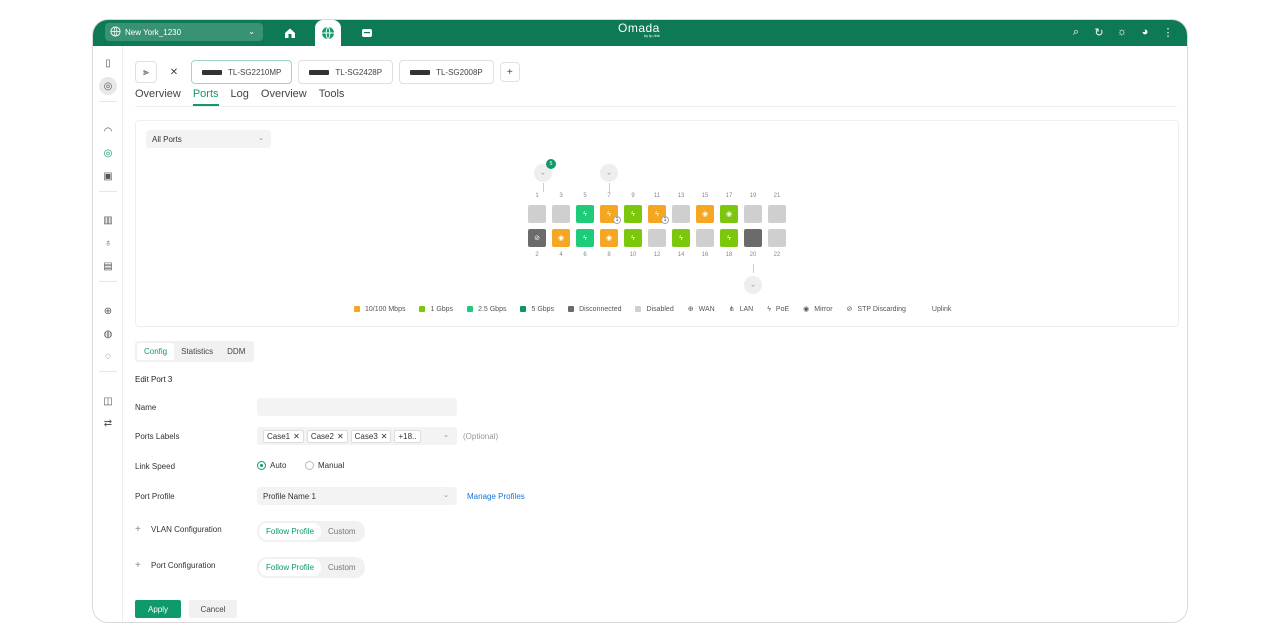 The image size is (1280, 643). What do you see at coordinates (108, 423) in the screenshot?
I see `transfer-icon: ⇄` at bounding box center [108, 423].